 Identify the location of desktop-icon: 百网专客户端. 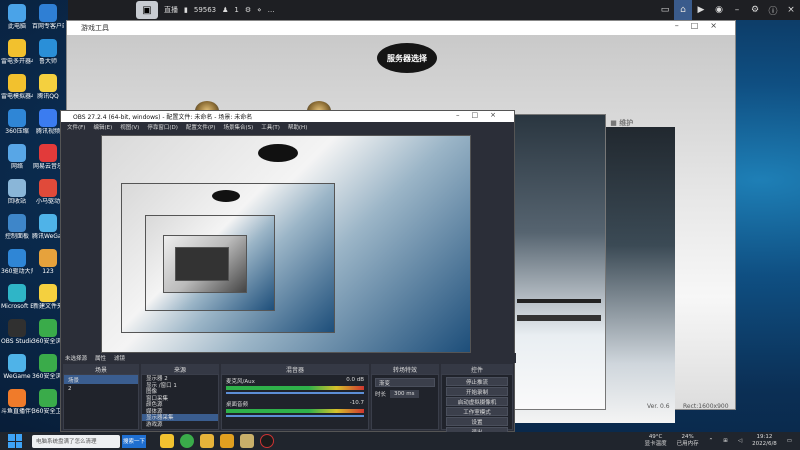
(48, 17).